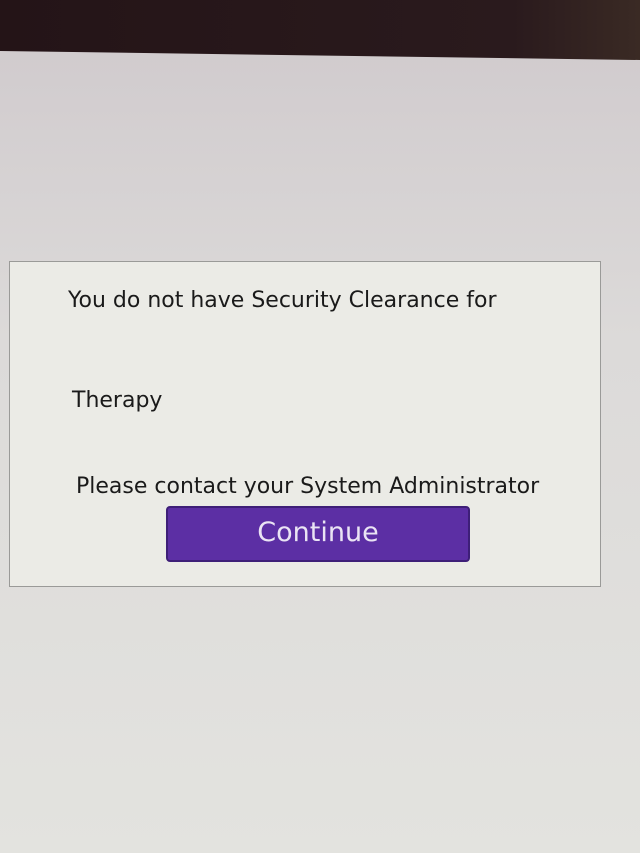  I want to click on contact-admin-message: Please contact your System Administrator, so click(308, 486).